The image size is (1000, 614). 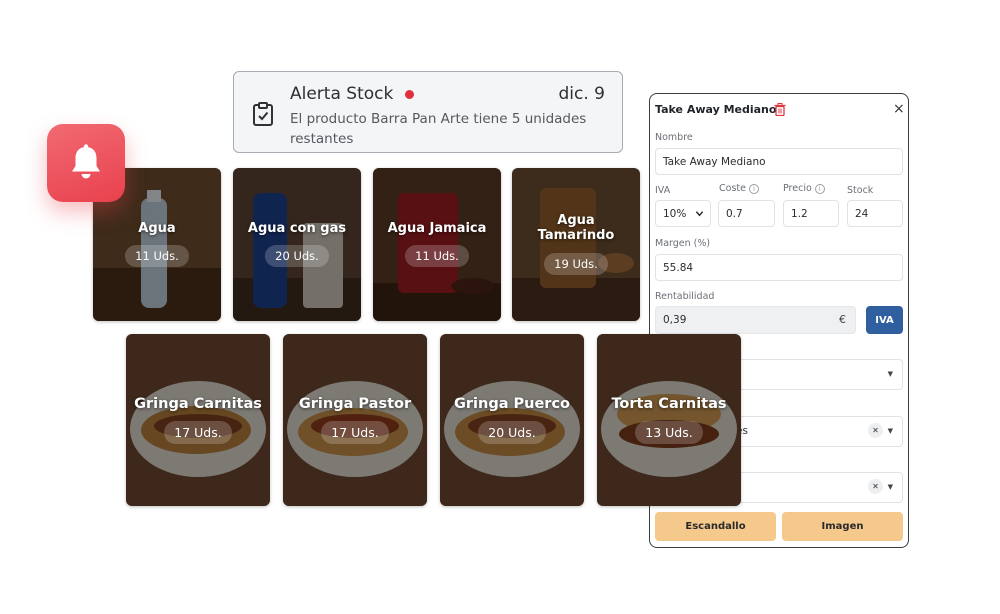 What do you see at coordinates (342, 94) in the screenshot?
I see `alert-title: Alerta Stock` at bounding box center [342, 94].